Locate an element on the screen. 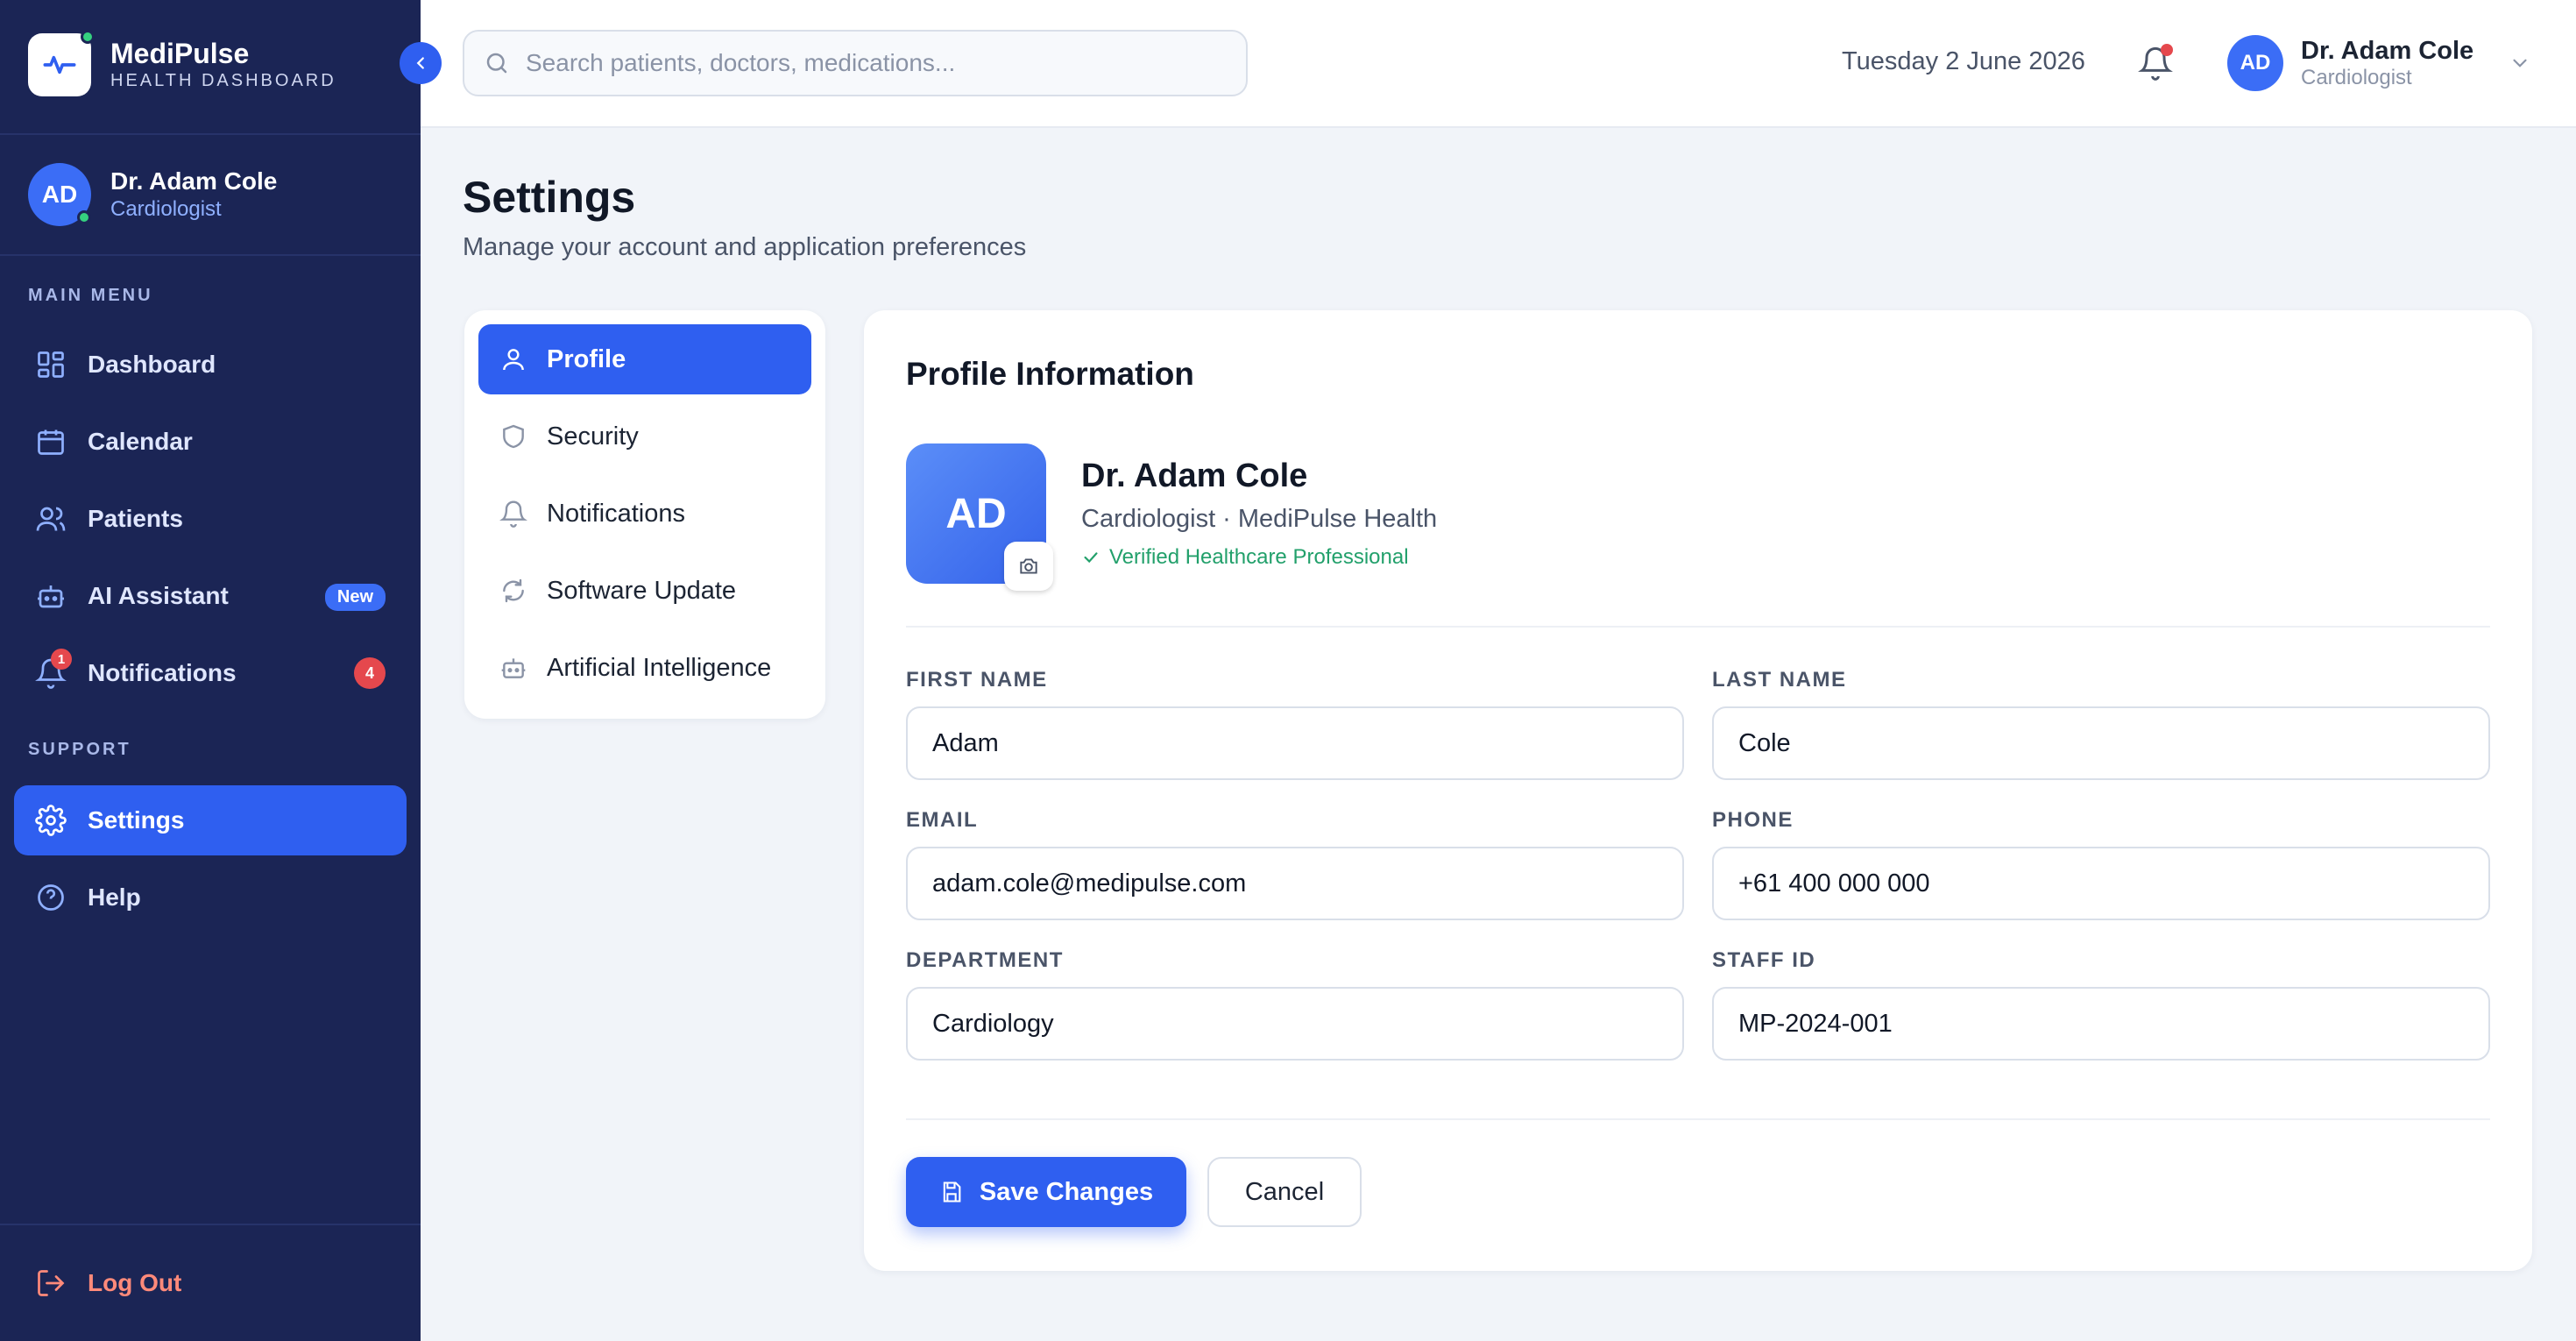 The height and width of the screenshot is (1341, 2576). save-changes-button: Save Changes is located at coordinates (1046, 1192).